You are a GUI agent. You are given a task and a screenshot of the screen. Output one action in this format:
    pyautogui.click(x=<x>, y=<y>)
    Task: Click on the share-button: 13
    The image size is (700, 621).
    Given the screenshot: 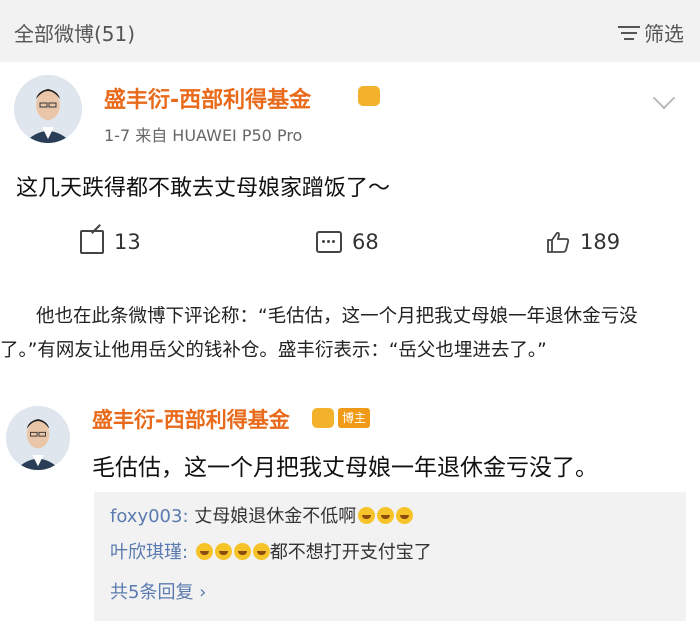 What is the action you would take?
    pyautogui.click(x=110, y=242)
    